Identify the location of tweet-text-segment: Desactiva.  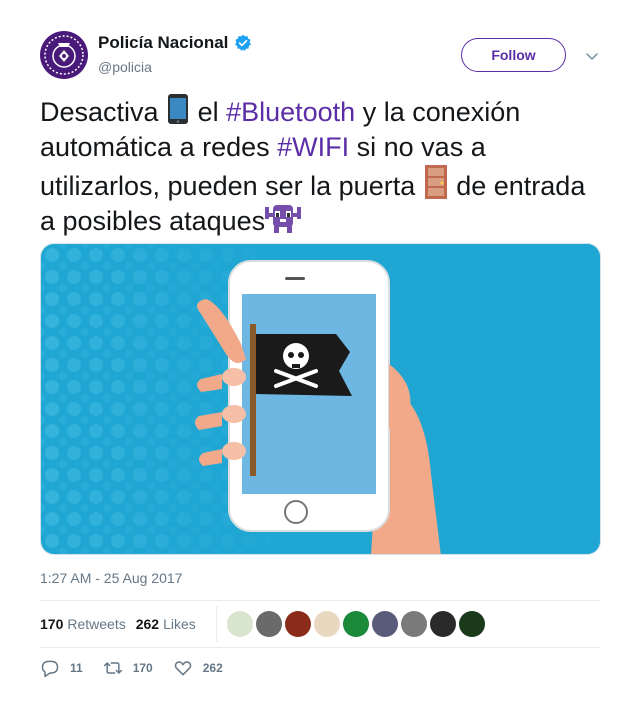
(103, 112).